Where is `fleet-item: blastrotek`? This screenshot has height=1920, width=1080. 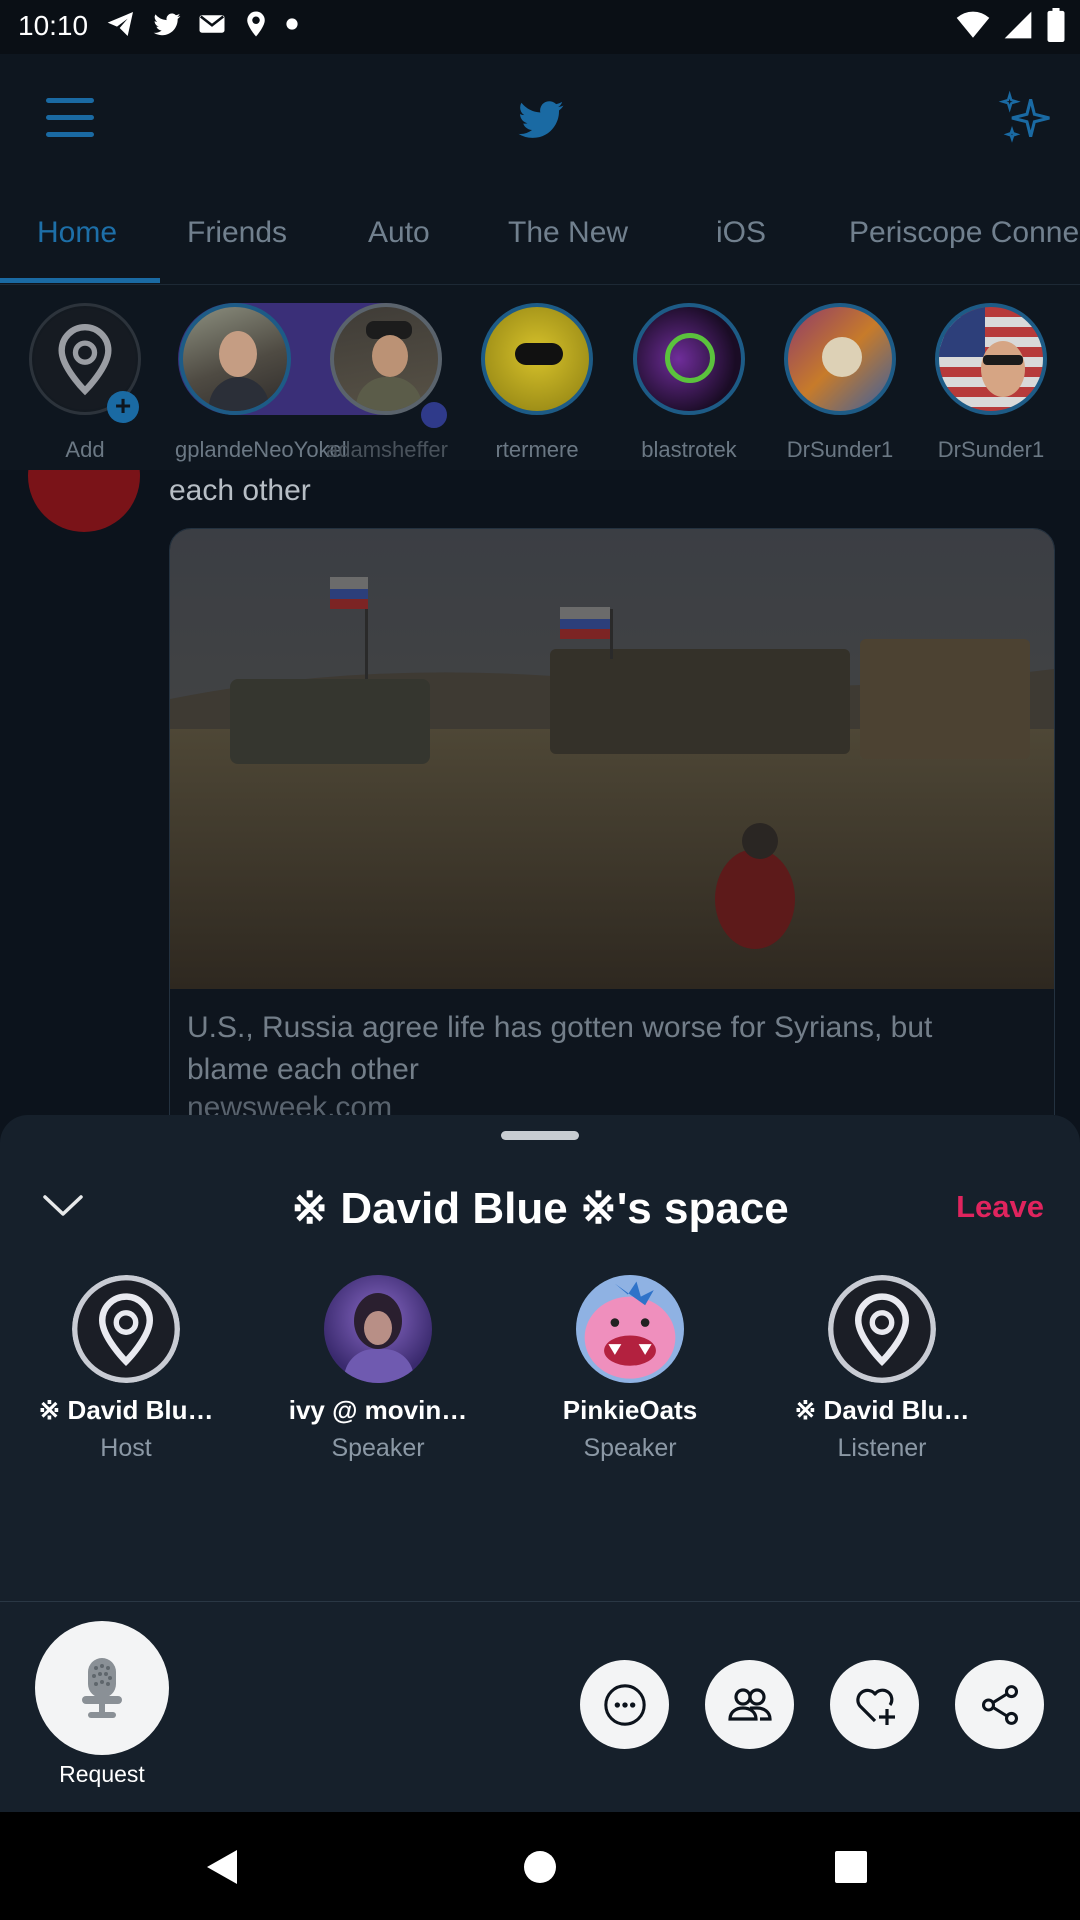 fleet-item: blastrotek is located at coordinates (689, 383).